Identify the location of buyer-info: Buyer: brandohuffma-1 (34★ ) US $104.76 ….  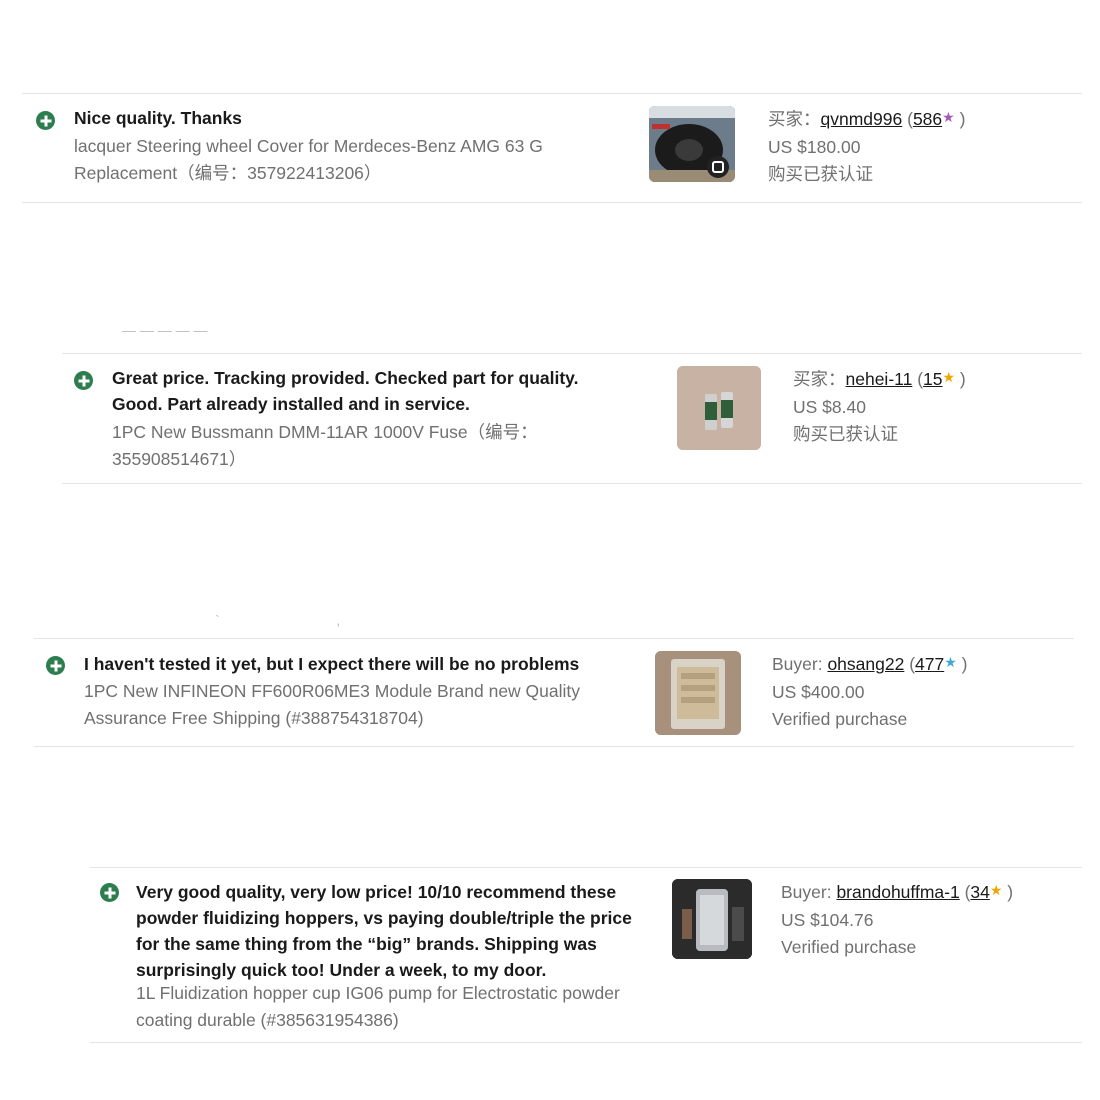
(897, 920).